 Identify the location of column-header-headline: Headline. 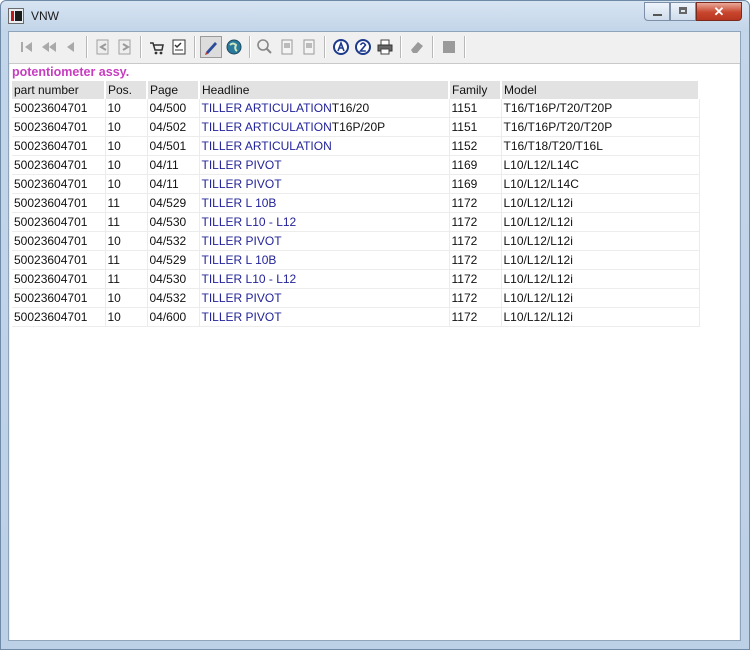
(324, 90).